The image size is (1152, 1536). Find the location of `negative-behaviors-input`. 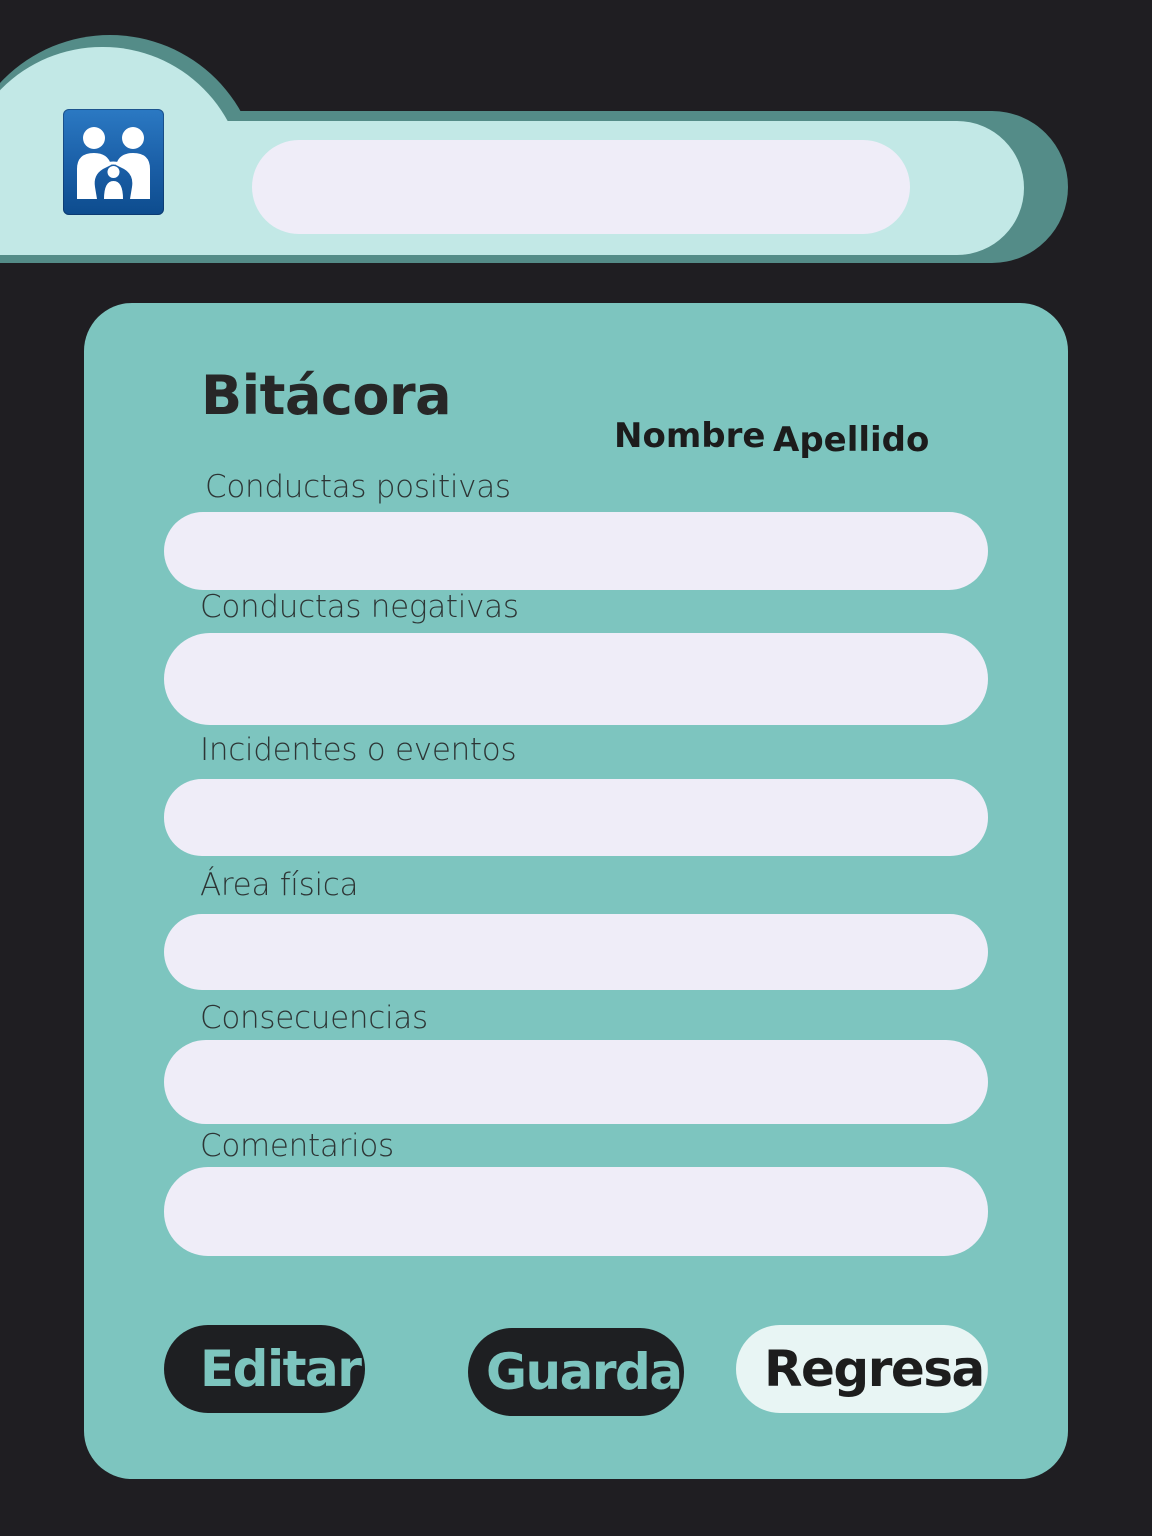

negative-behaviors-input is located at coordinates (576, 679).